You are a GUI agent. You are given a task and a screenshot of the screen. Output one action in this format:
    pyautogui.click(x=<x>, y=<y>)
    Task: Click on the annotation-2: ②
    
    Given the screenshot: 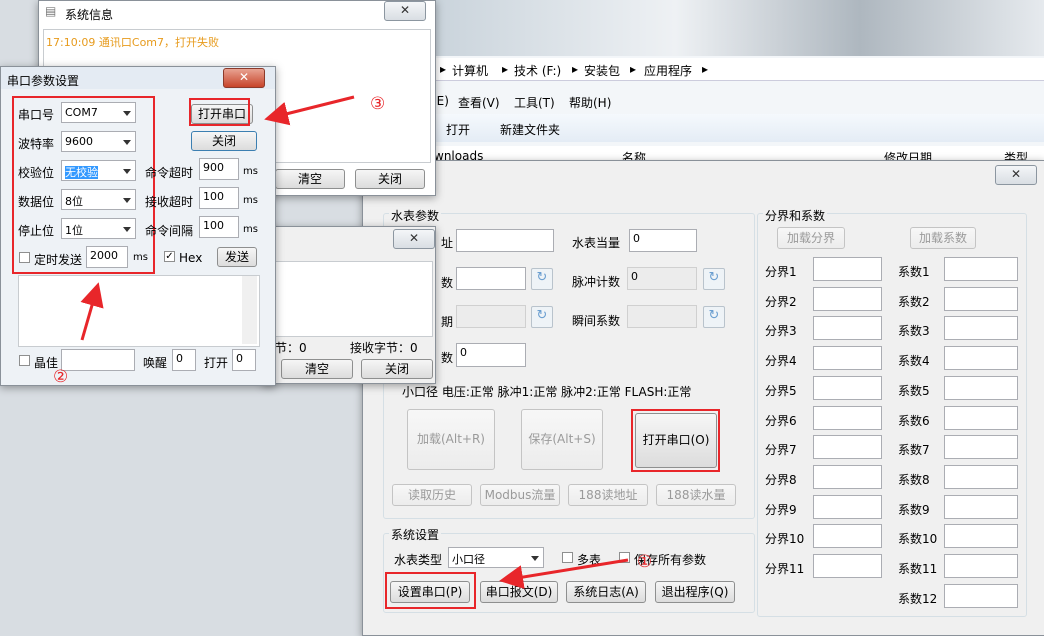 What is the action you would take?
    pyautogui.click(x=61, y=377)
    